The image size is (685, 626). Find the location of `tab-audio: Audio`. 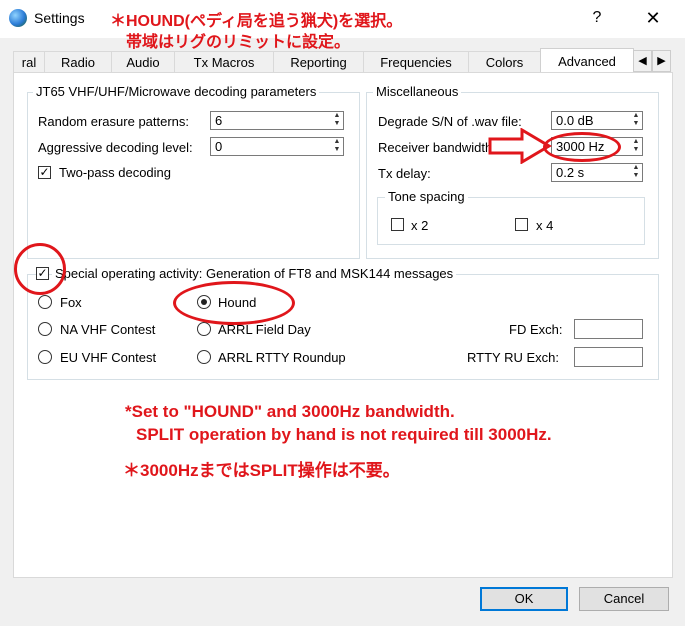

tab-audio: Audio is located at coordinates (143, 62).